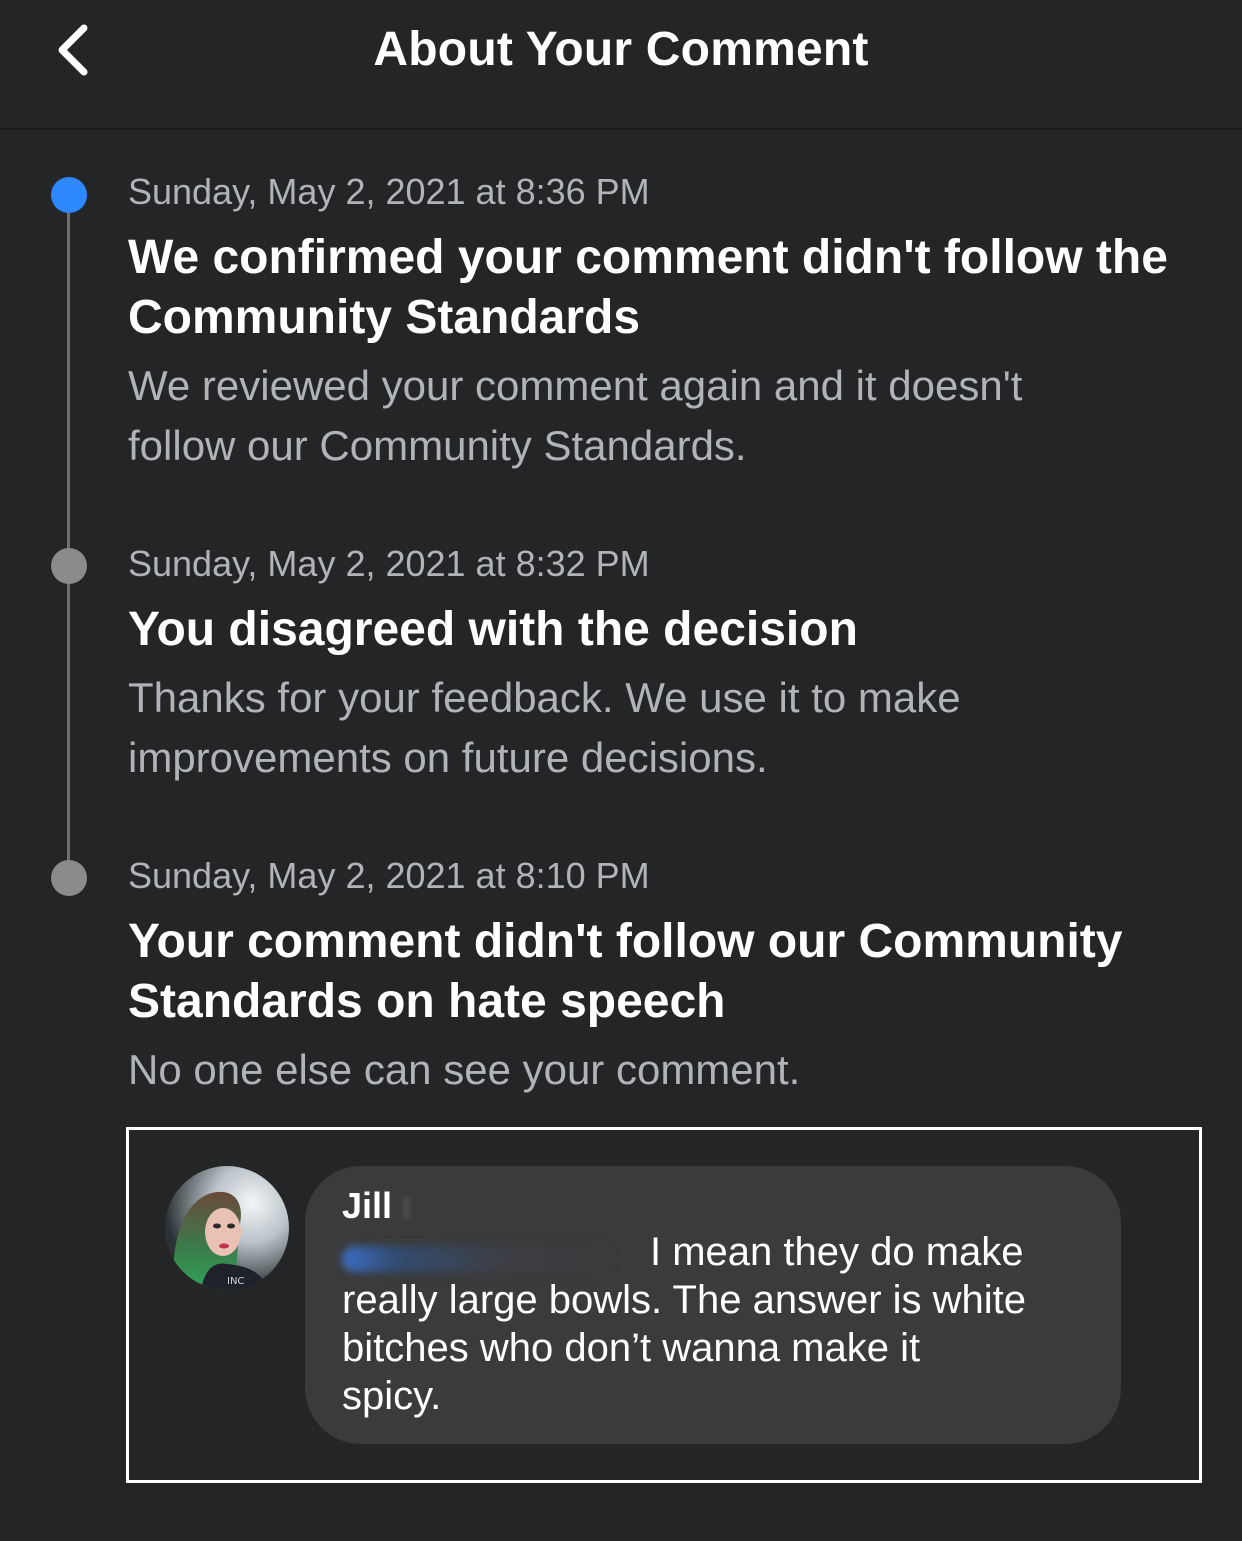 The width and height of the screenshot is (1242, 1541). I want to click on event-description-line: follow our Community Standards., so click(437, 445).